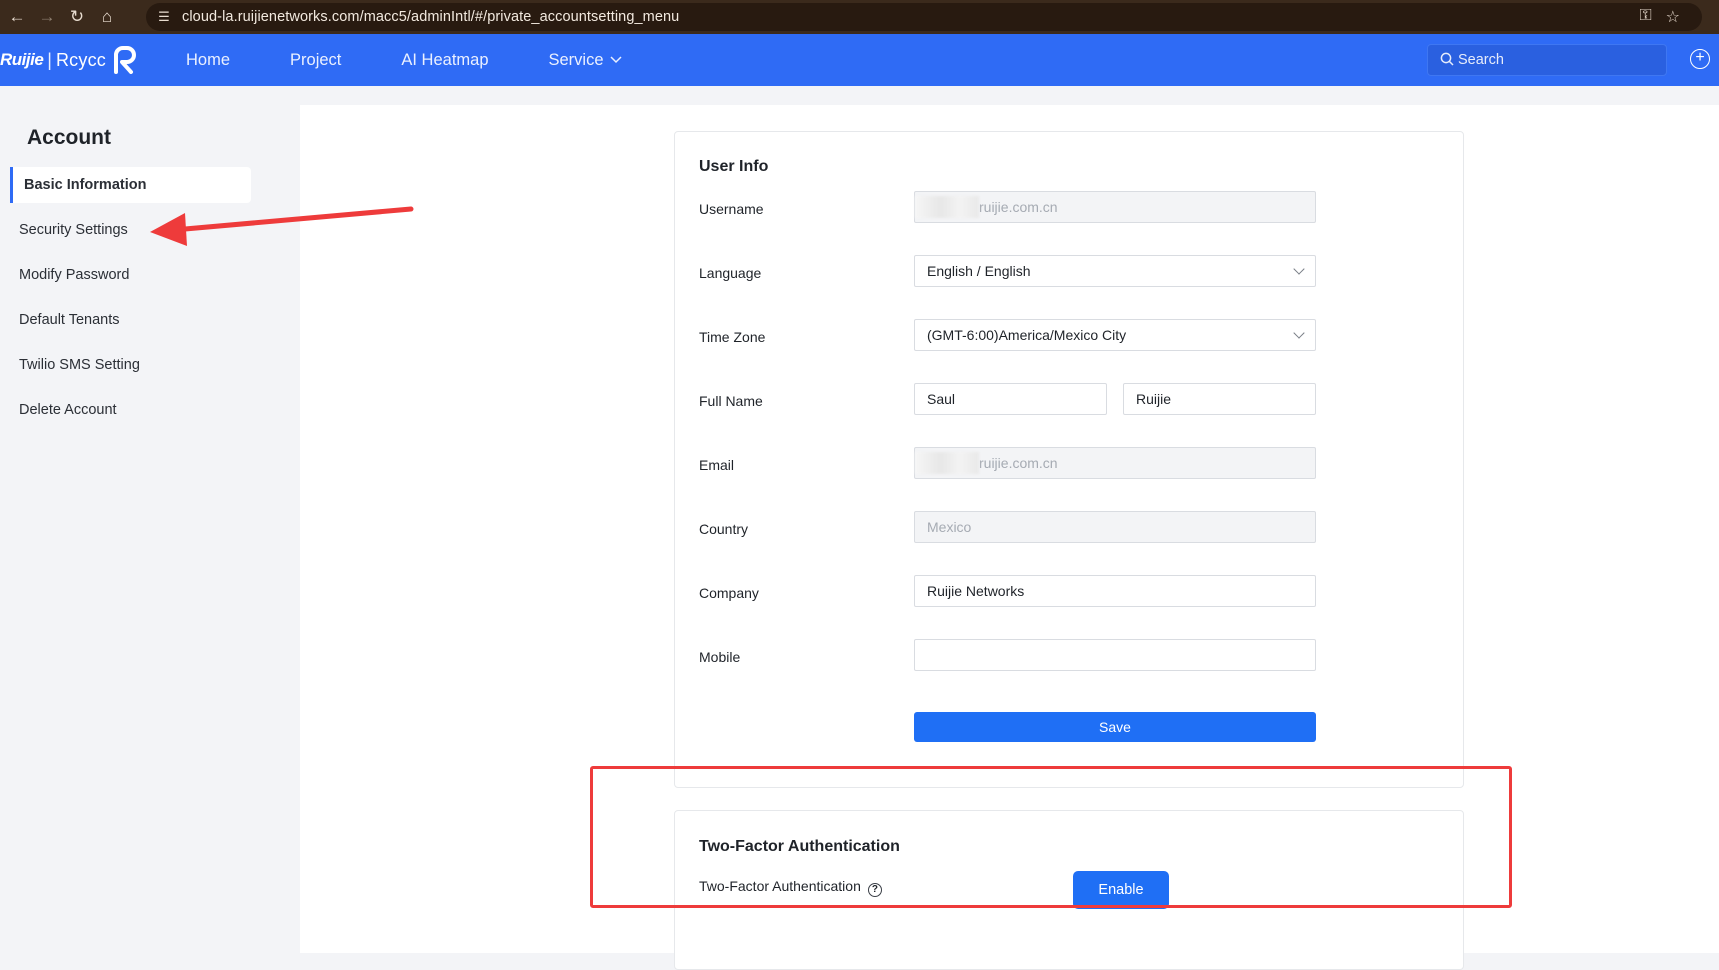  Describe the element at coordinates (1115, 527) in the screenshot. I see `country-field: Mexico` at that location.